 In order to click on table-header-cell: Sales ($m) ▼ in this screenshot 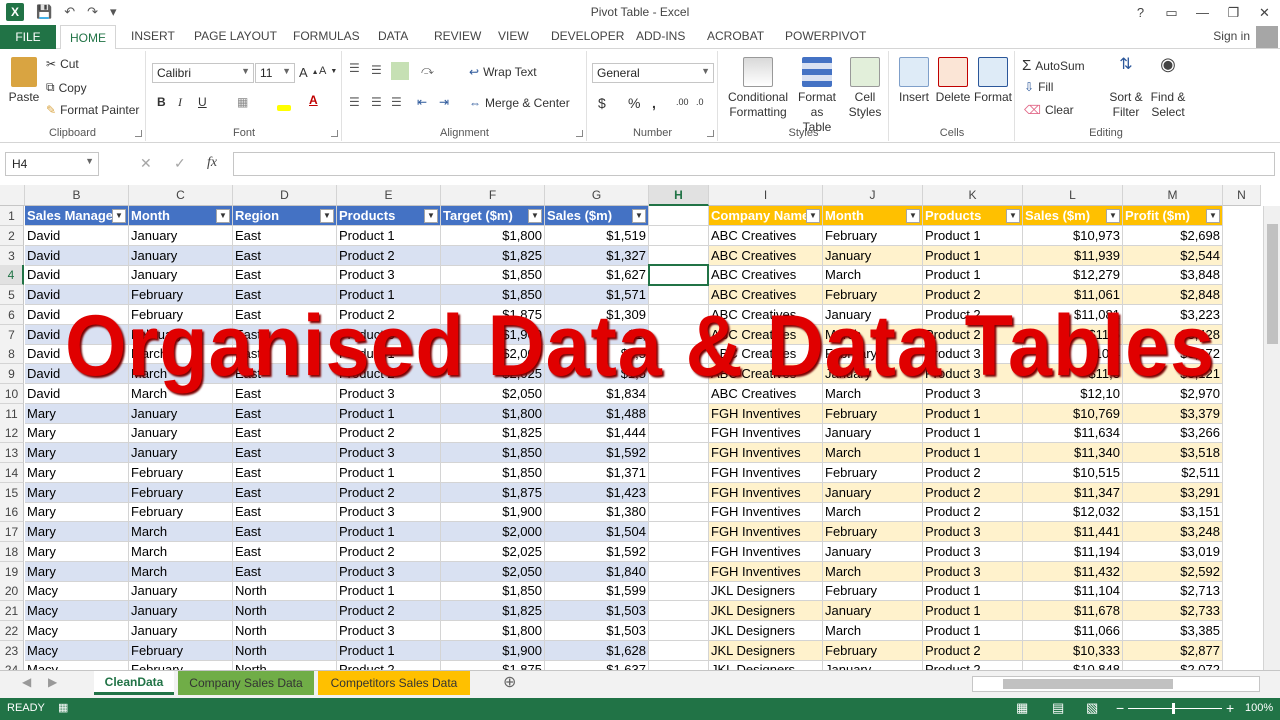, I will do `click(1073, 216)`.